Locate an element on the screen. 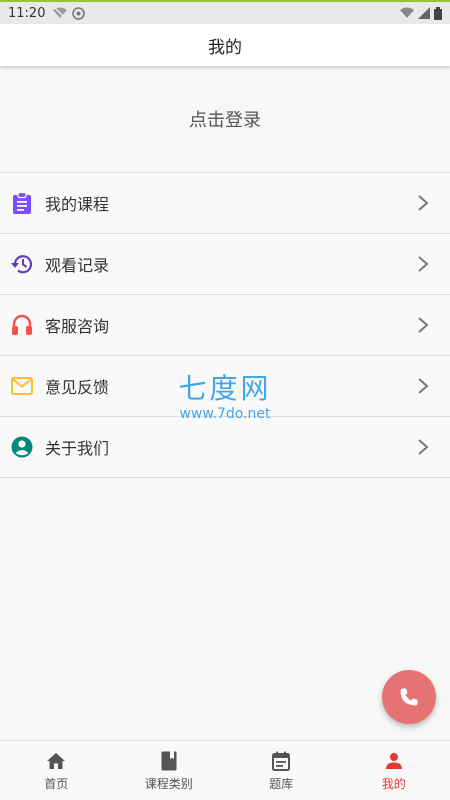  login-area: 点击登录 is located at coordinates (225, 119).